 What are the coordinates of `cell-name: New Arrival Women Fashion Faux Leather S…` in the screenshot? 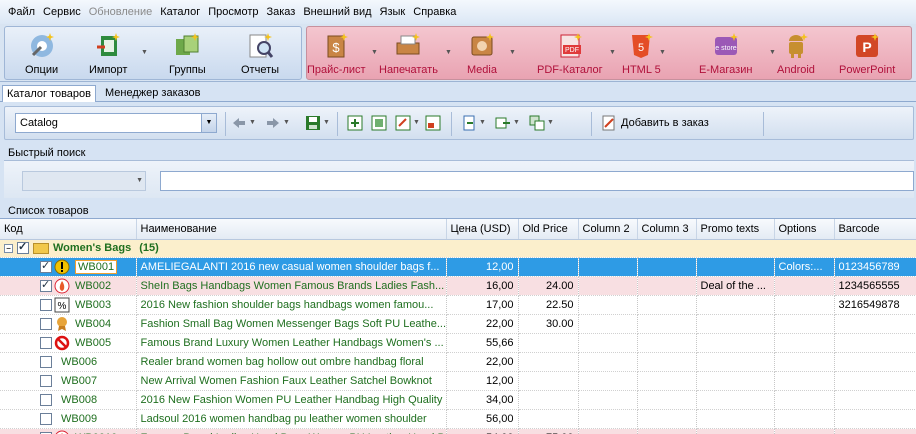 It's located at (291, 381).